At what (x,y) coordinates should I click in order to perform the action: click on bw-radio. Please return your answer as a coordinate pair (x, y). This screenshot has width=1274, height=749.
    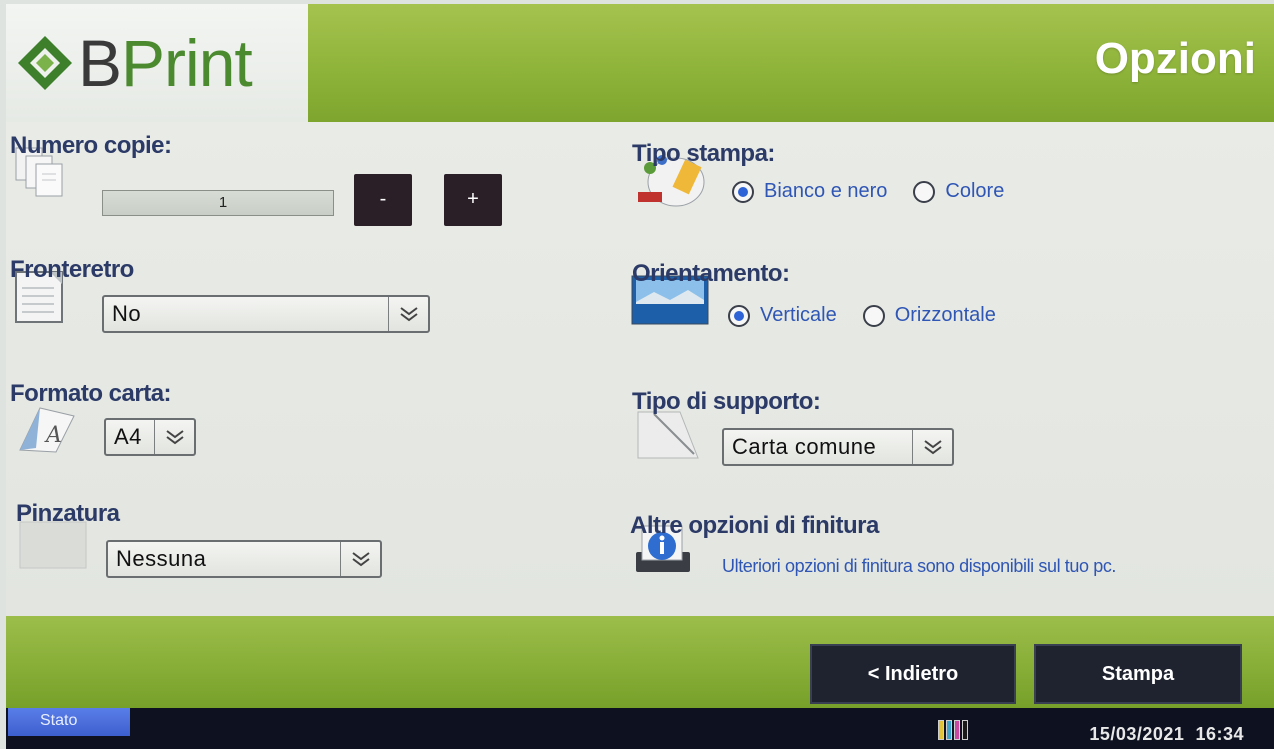
    Looking at the image, I should click on (743, 191).